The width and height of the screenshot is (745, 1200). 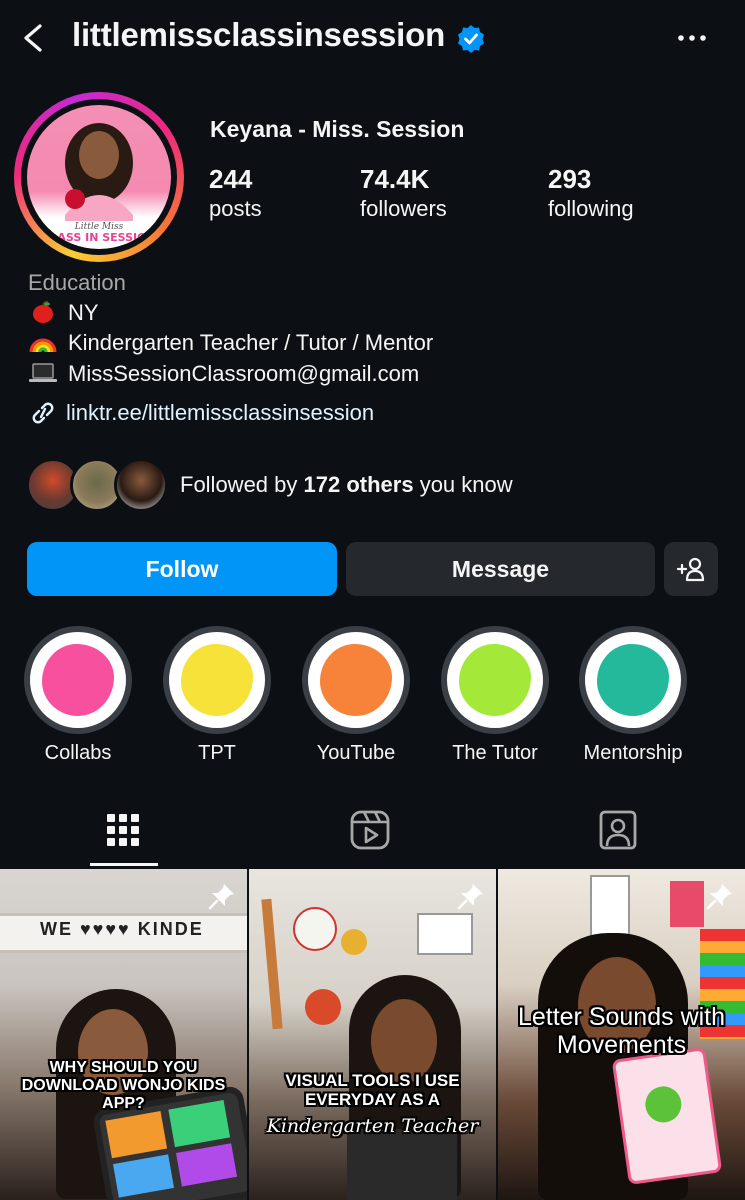 I want to click on follow-button: Follow, so click(x=182, y=569).